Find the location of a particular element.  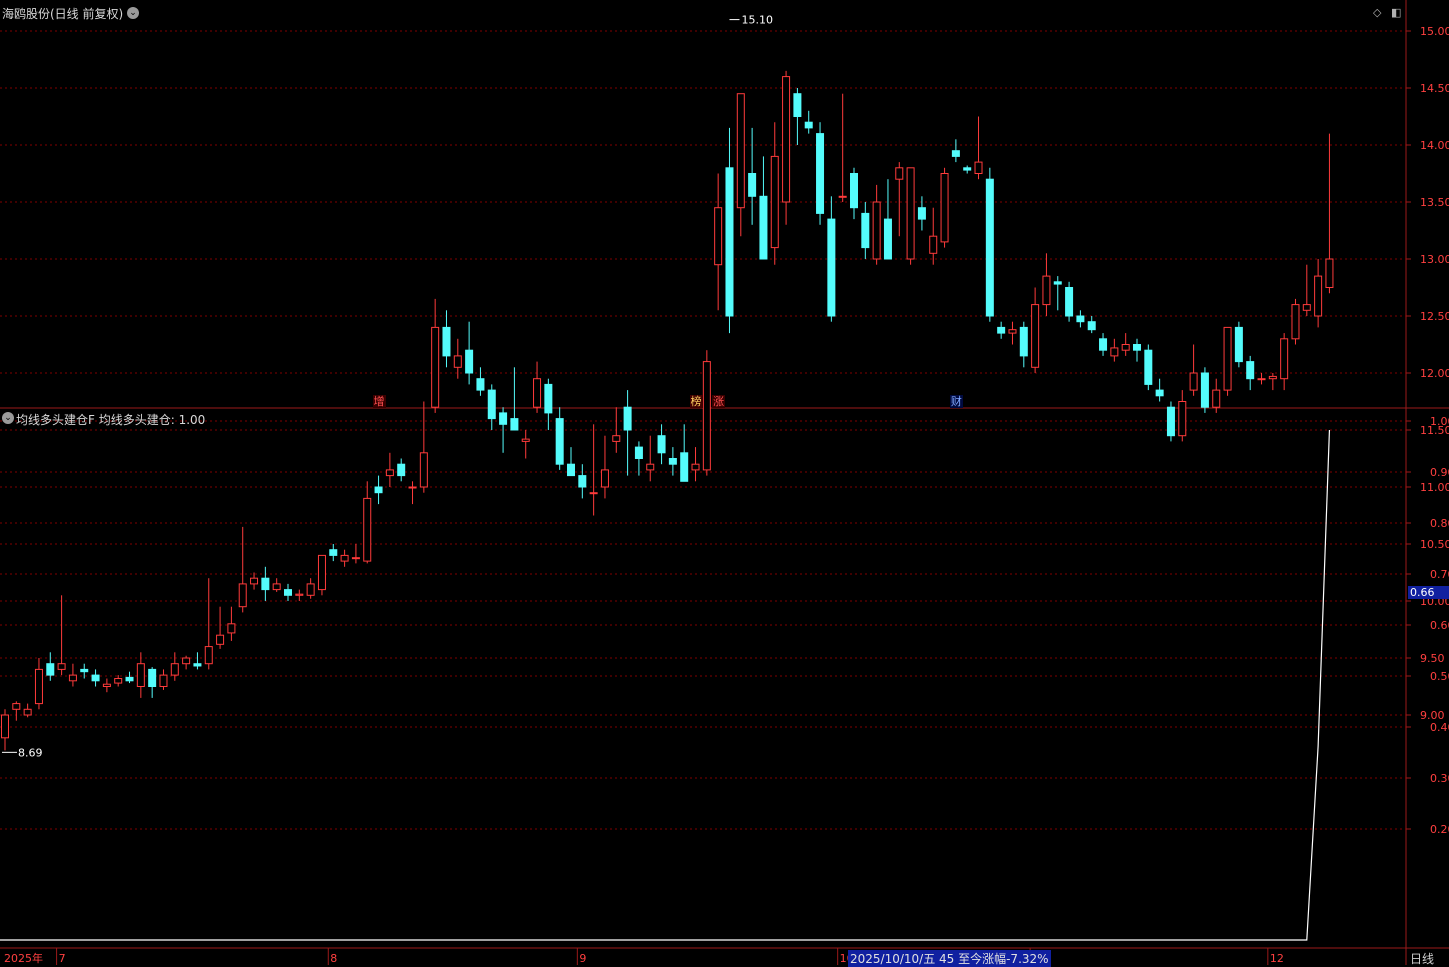

indicator-tick-label: 0.70 is located at coordinates (1439, 574).